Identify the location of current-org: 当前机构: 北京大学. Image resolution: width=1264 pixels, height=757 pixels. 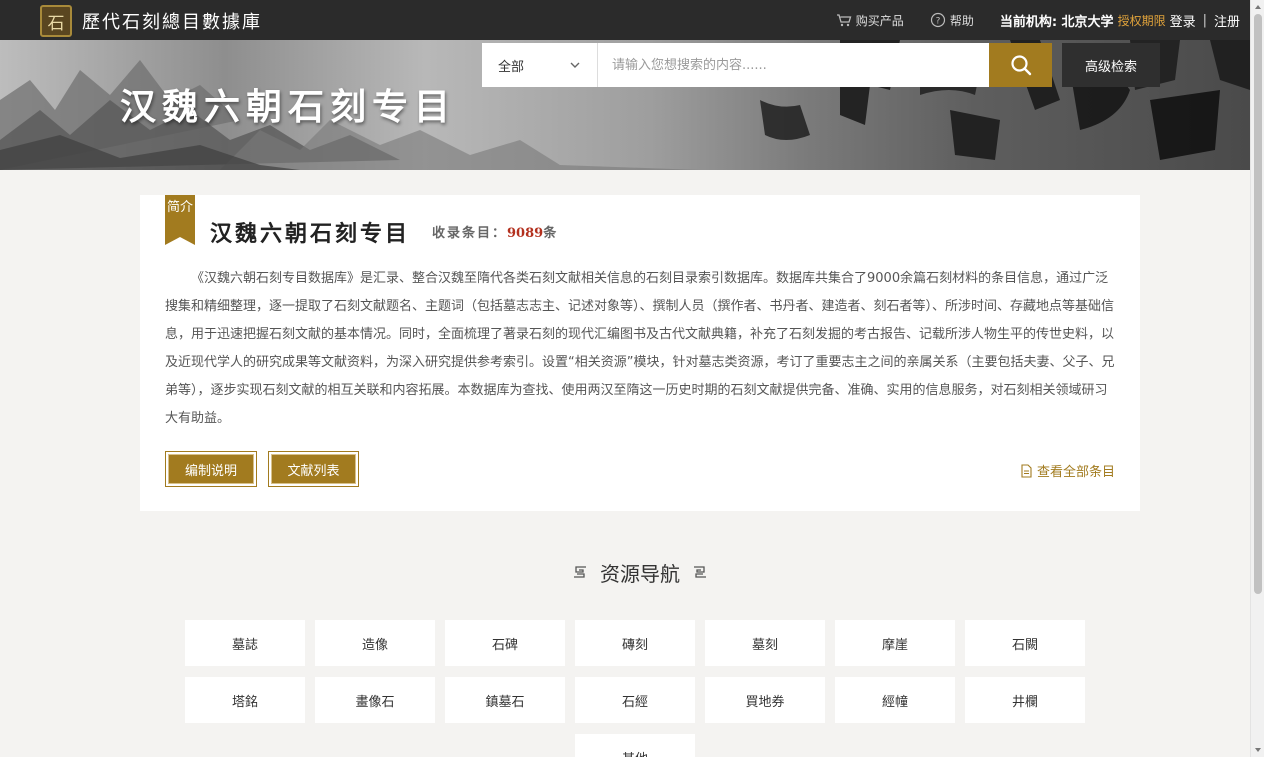
(1056, 22).